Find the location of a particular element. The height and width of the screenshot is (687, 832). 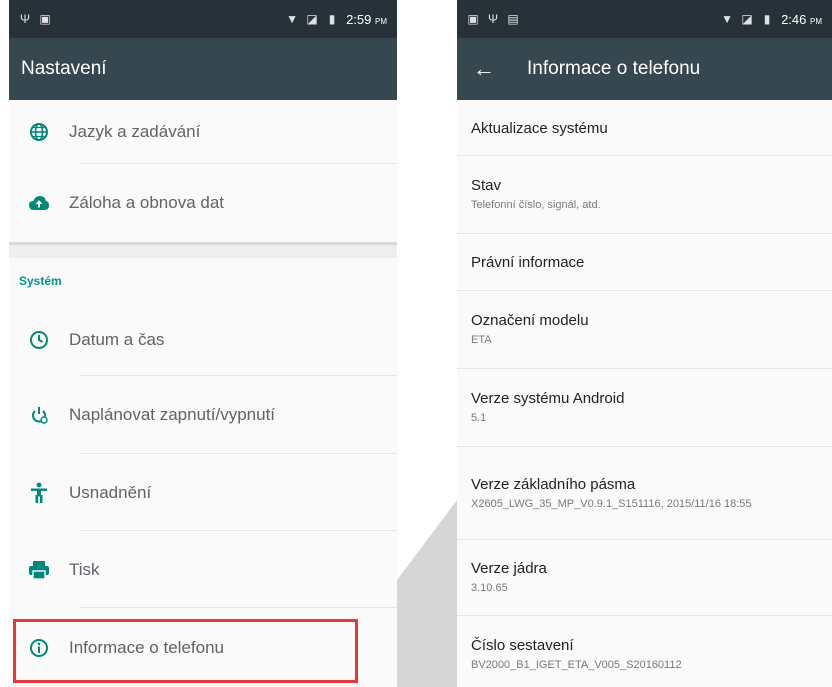

clock-icon is located at coordinates (39, 340).